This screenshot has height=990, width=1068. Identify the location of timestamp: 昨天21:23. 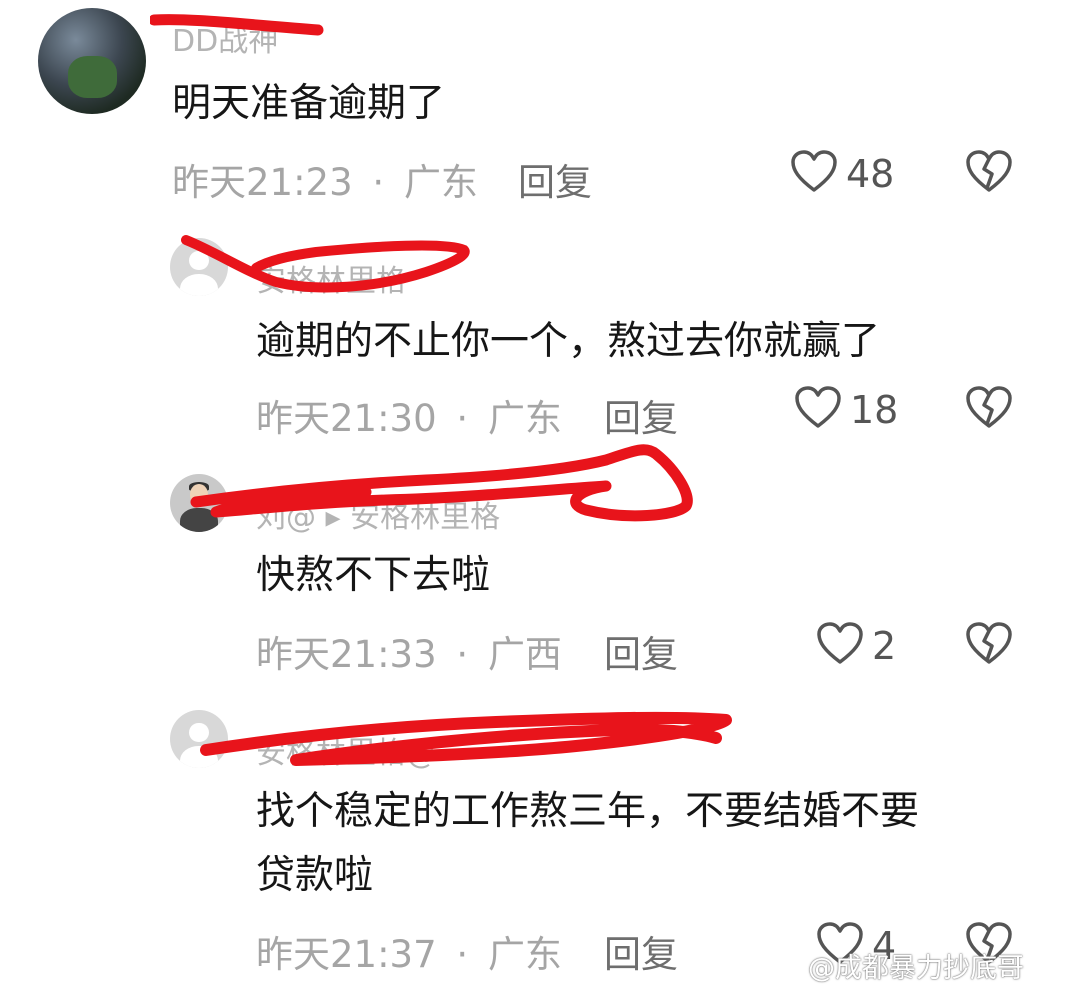
(262, 182).